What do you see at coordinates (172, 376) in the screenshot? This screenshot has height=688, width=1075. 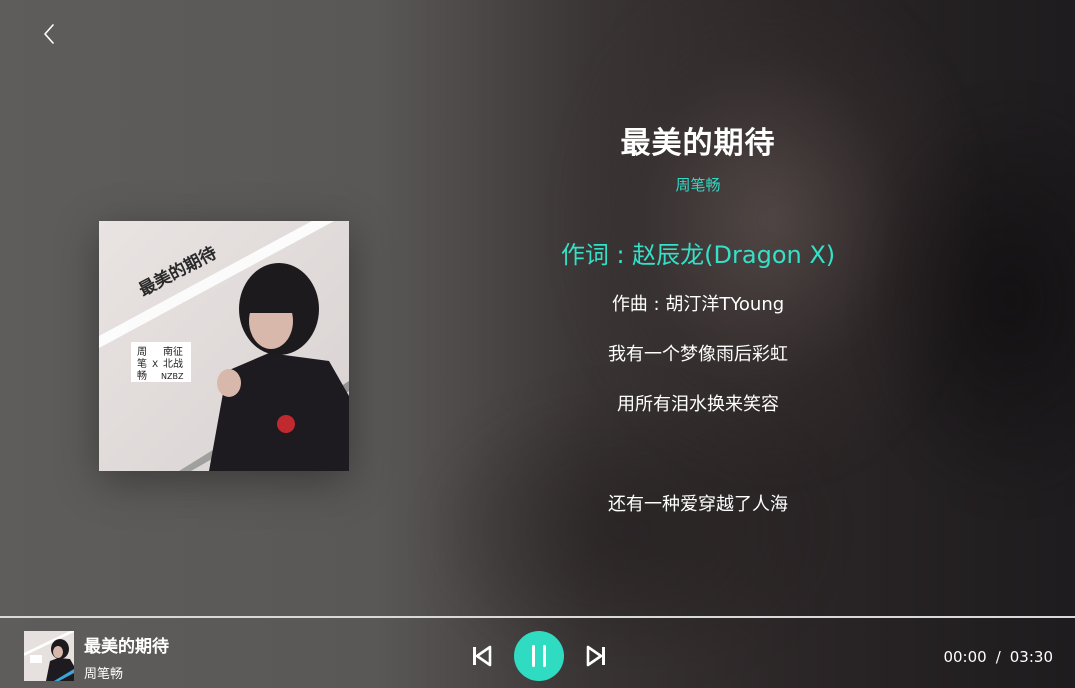 I see `cover-text-nzbz: NZBZ` at bounding box center [172, 376].